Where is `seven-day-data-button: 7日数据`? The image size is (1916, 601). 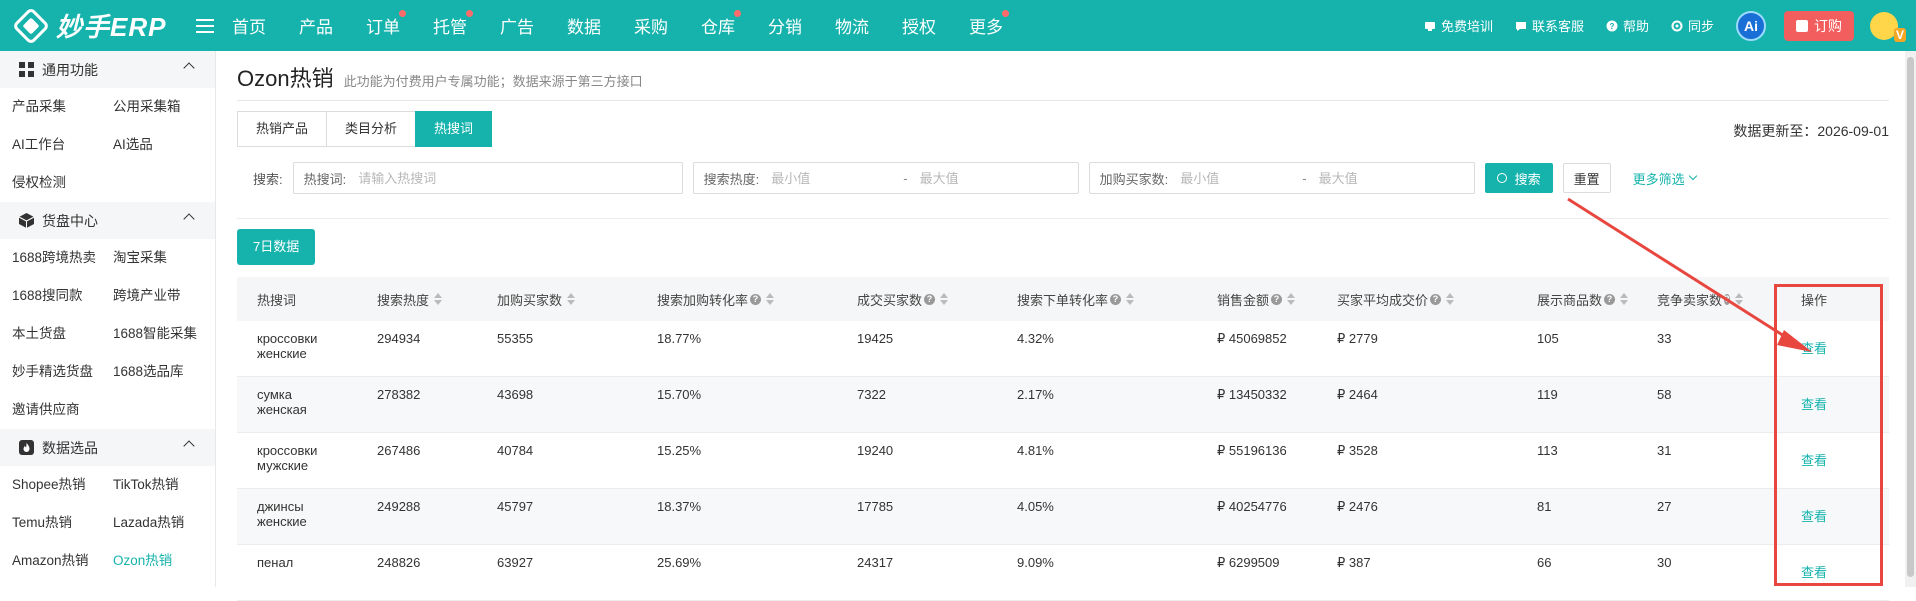 seven-day-data-button: 7日数据 is located at coordinates (276, 247).